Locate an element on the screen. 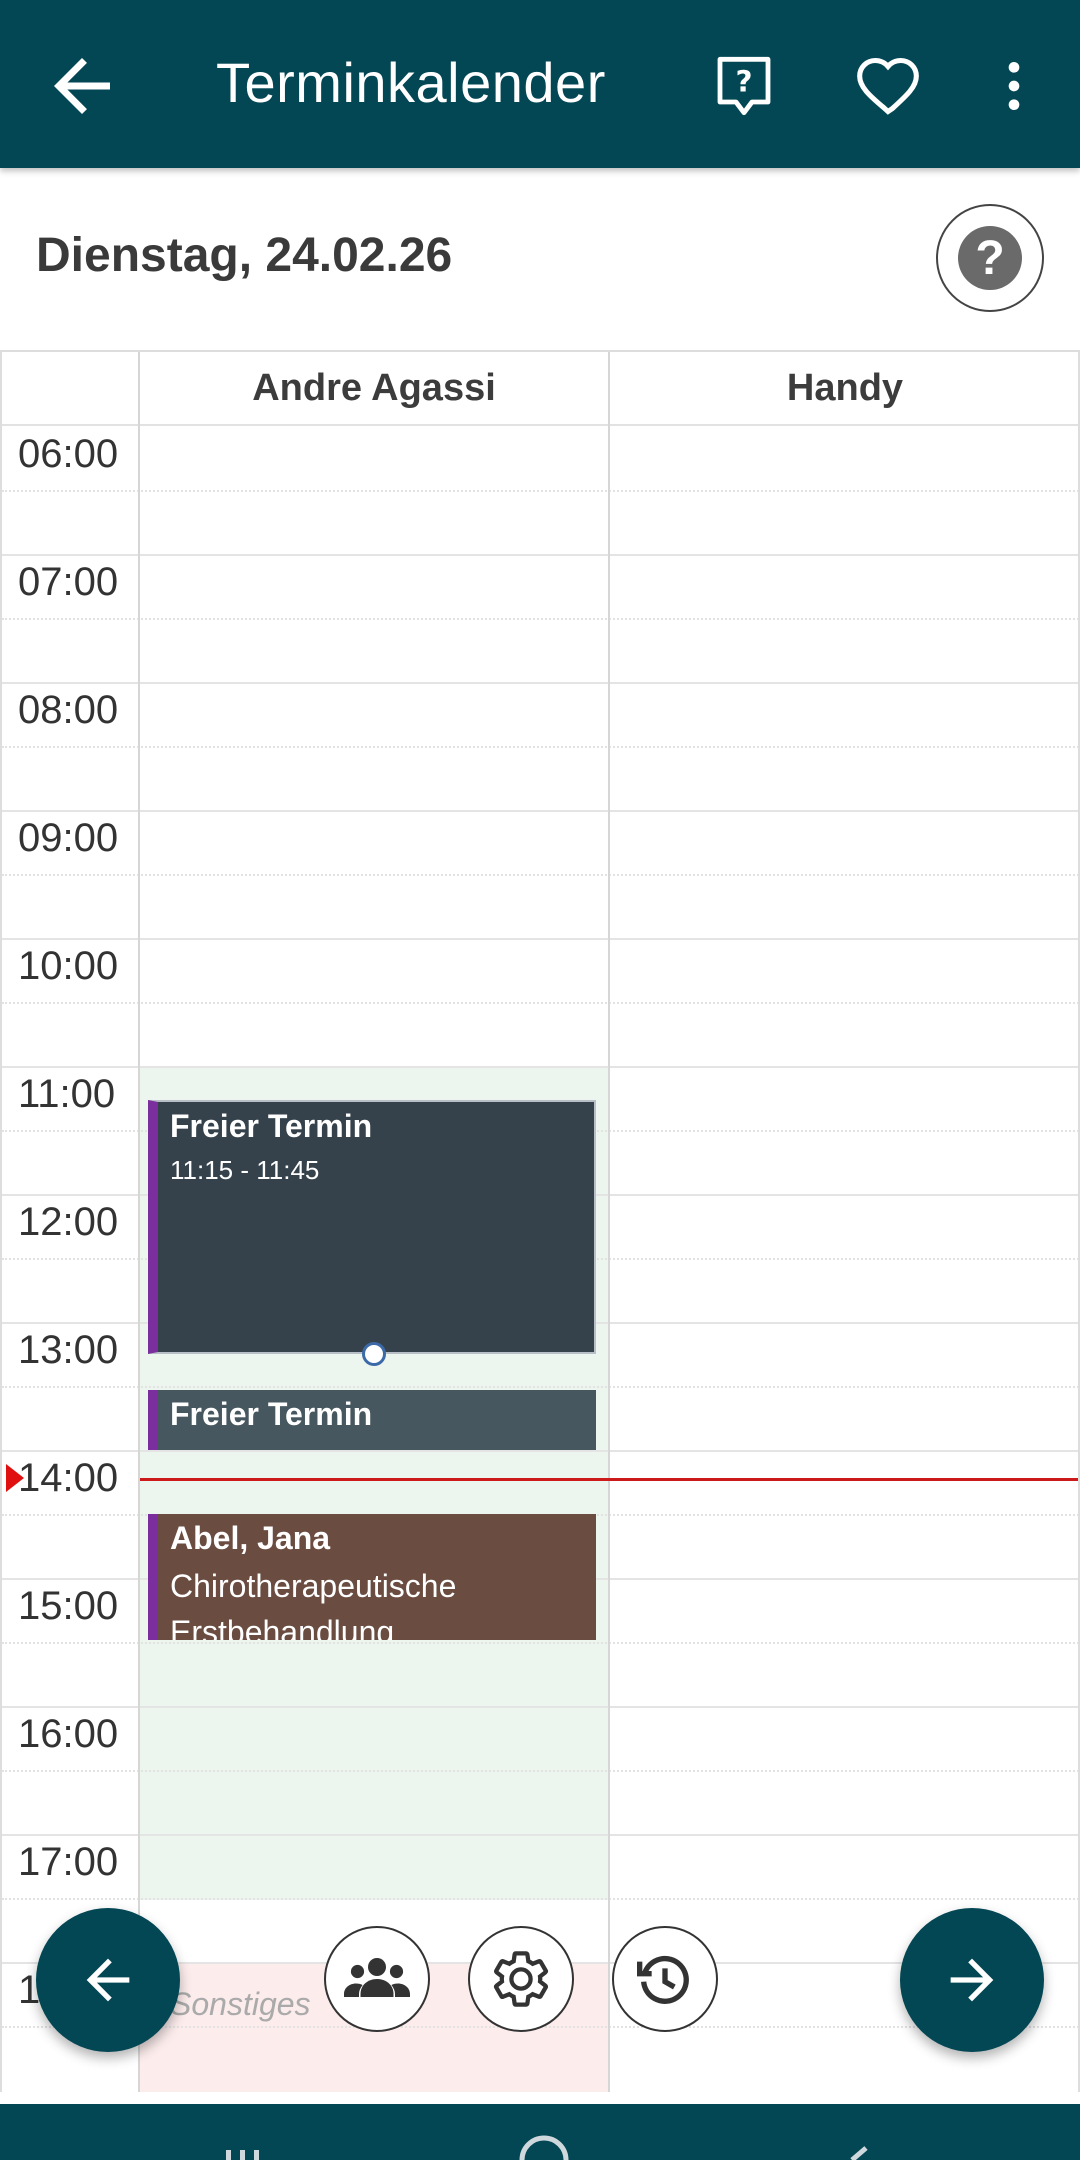 The image size is (1080, 2160). page-title: Terminkalender is located at coordinates (411, 82).